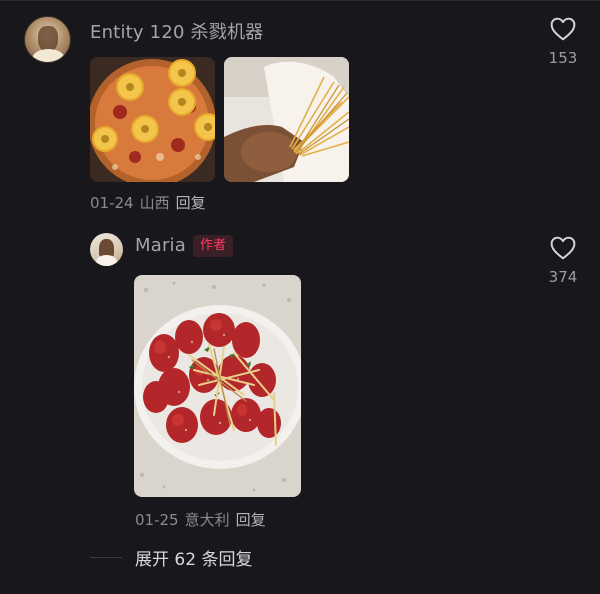  I want to click on like-button: 153, so click(563, 42).